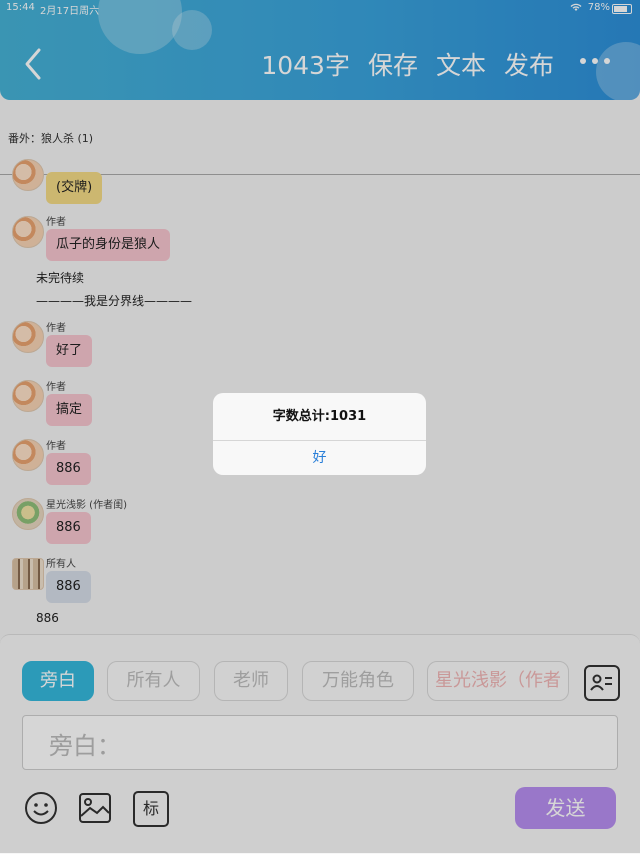 Image resolution: width=640 pixels, height=854 pixels. What do you see at coordinates (319, 458) in the screenshot?
I see `dialog-ok-button: 好` at bounding box center [319, 458].